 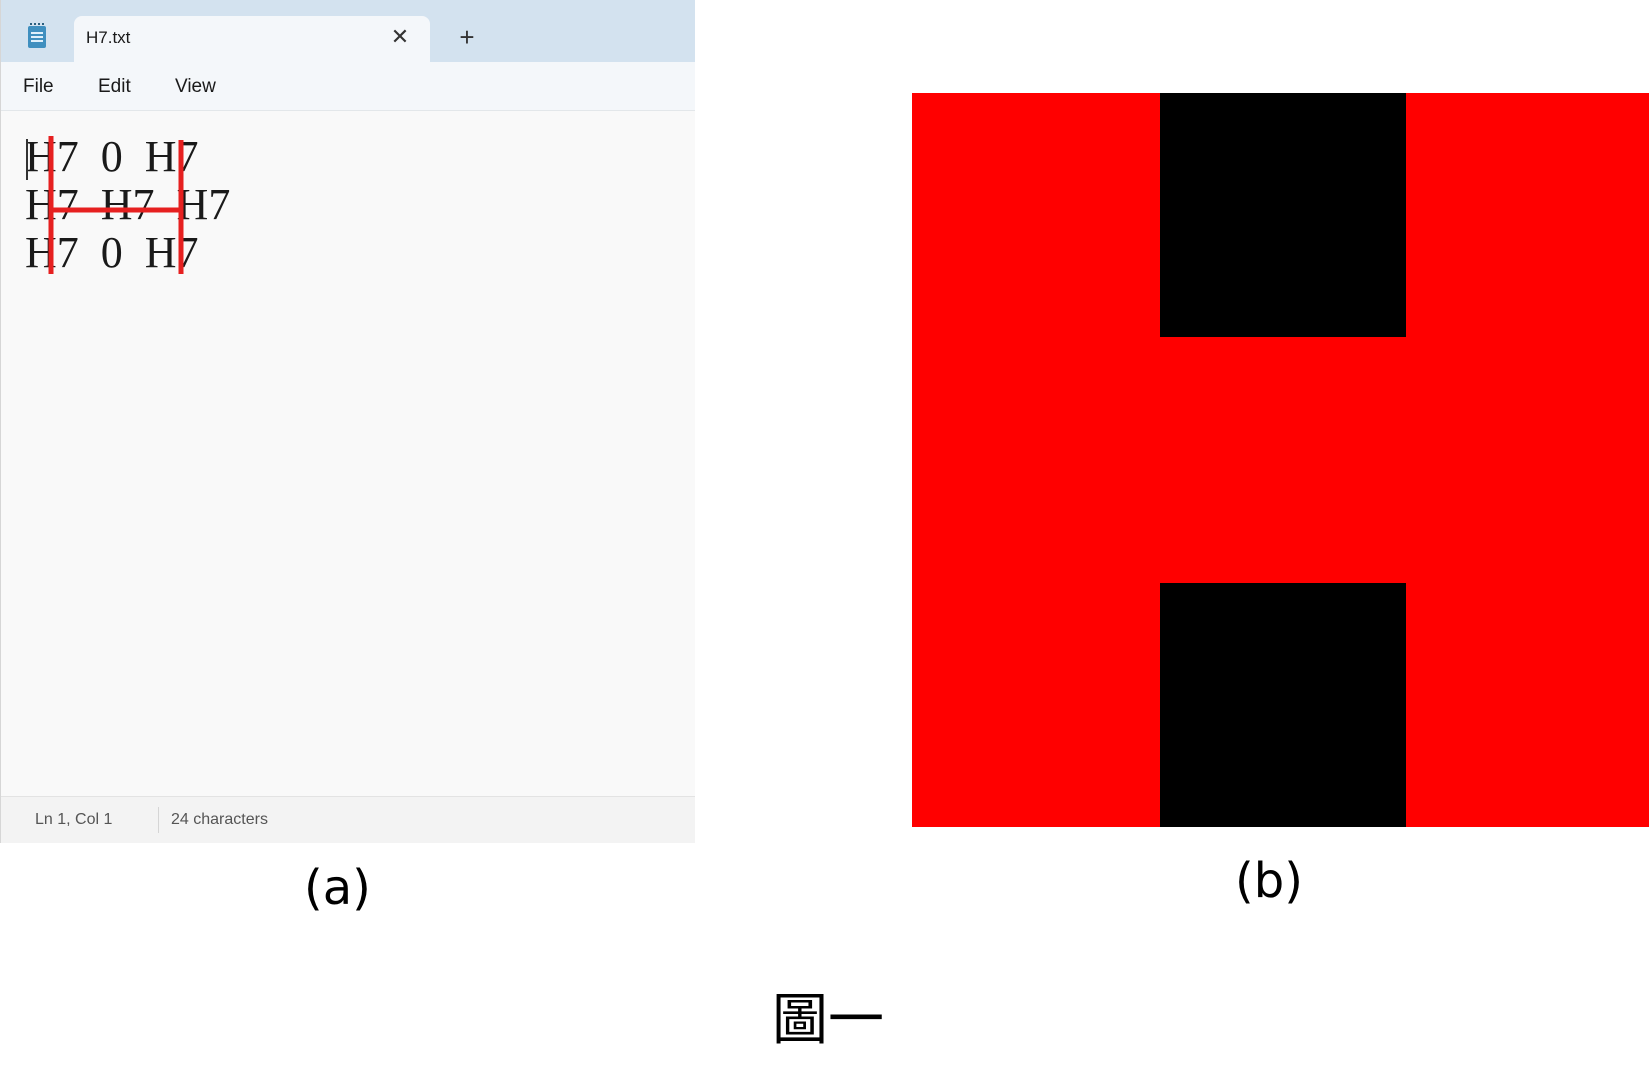 I want to click on h-image-top-black-block, so click(x=1283, y=215).